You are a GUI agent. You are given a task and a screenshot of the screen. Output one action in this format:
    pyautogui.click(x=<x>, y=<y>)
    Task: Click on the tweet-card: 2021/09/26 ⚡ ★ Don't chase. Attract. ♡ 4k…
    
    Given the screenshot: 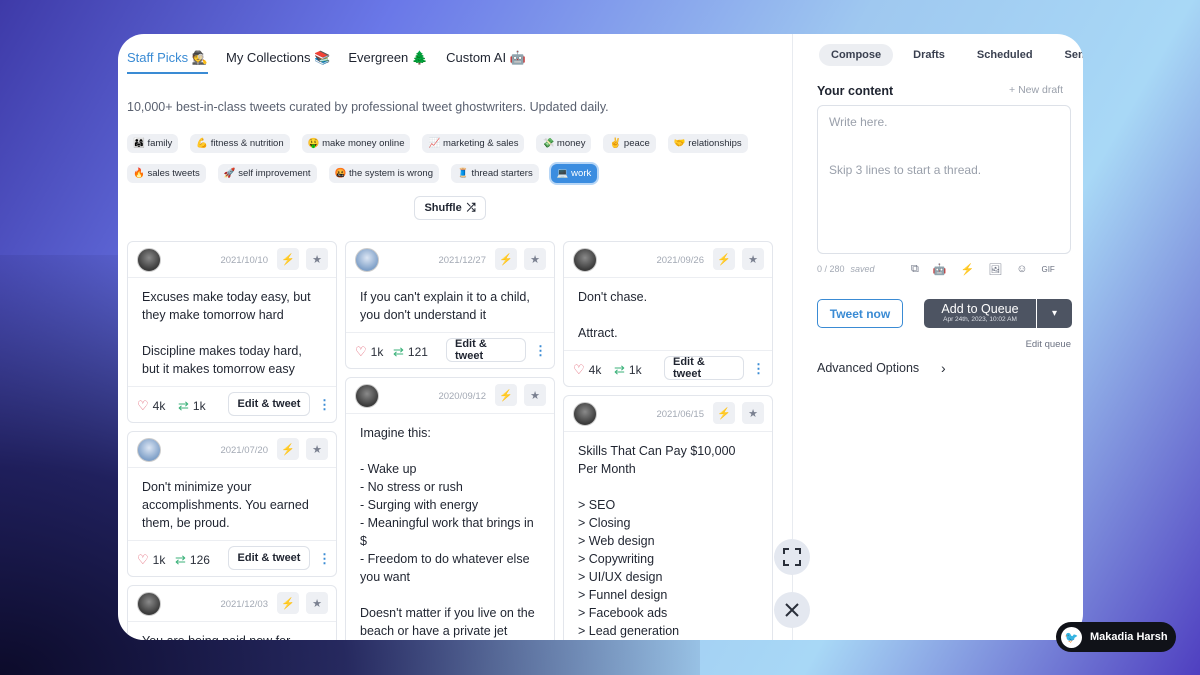 What is the action you would take?
    pyautogui.click(x=668, y=314)
    